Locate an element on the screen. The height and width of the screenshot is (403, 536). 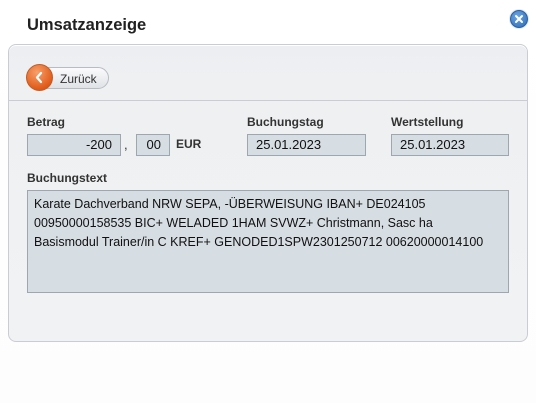
back-button: Zurück is located at coordinates (67, 77).